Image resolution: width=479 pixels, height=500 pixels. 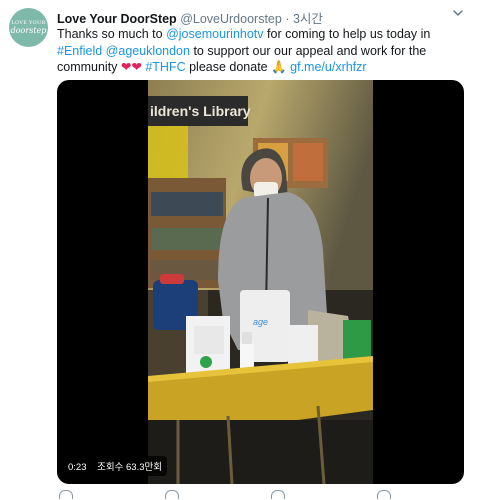 I want to click on view-count: 조회수 63.3만회, so click(x=129, y=467).